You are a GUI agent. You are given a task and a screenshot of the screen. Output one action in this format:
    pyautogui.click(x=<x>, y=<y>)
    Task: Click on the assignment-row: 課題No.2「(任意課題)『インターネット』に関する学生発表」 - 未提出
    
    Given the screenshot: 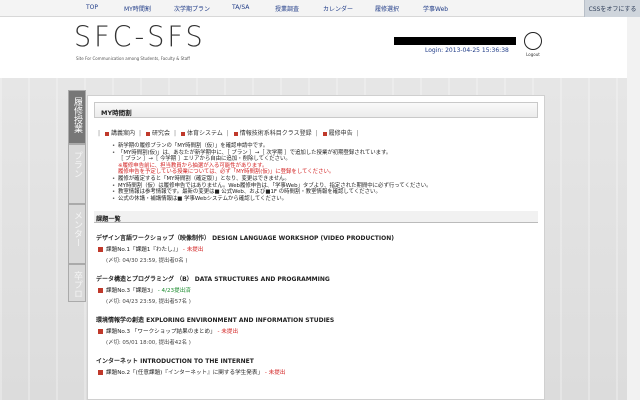 What is the action you would take?
    pyautogui.click(x=320, y=372)
    